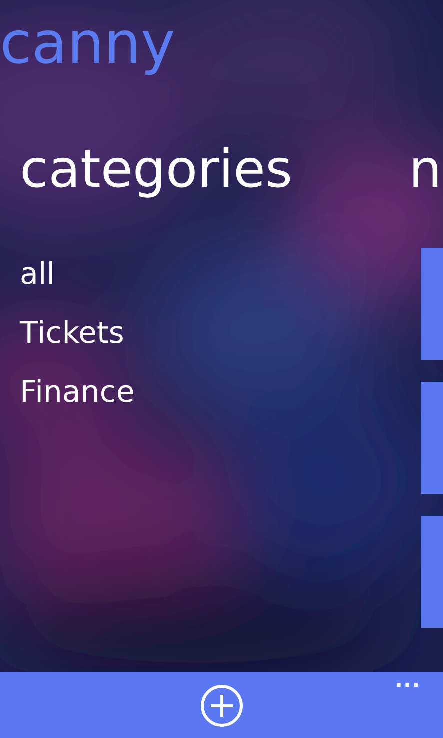  Describe the element at coordinates (426, 171) in the screenshot. I see `section-heading: n` at that location.